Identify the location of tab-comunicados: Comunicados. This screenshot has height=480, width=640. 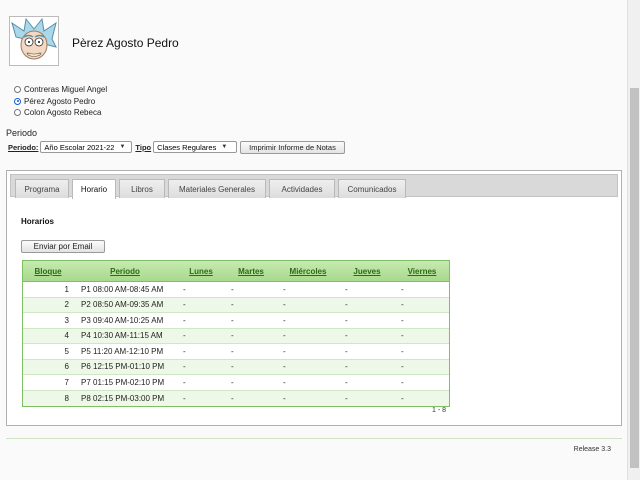
(372, 188).